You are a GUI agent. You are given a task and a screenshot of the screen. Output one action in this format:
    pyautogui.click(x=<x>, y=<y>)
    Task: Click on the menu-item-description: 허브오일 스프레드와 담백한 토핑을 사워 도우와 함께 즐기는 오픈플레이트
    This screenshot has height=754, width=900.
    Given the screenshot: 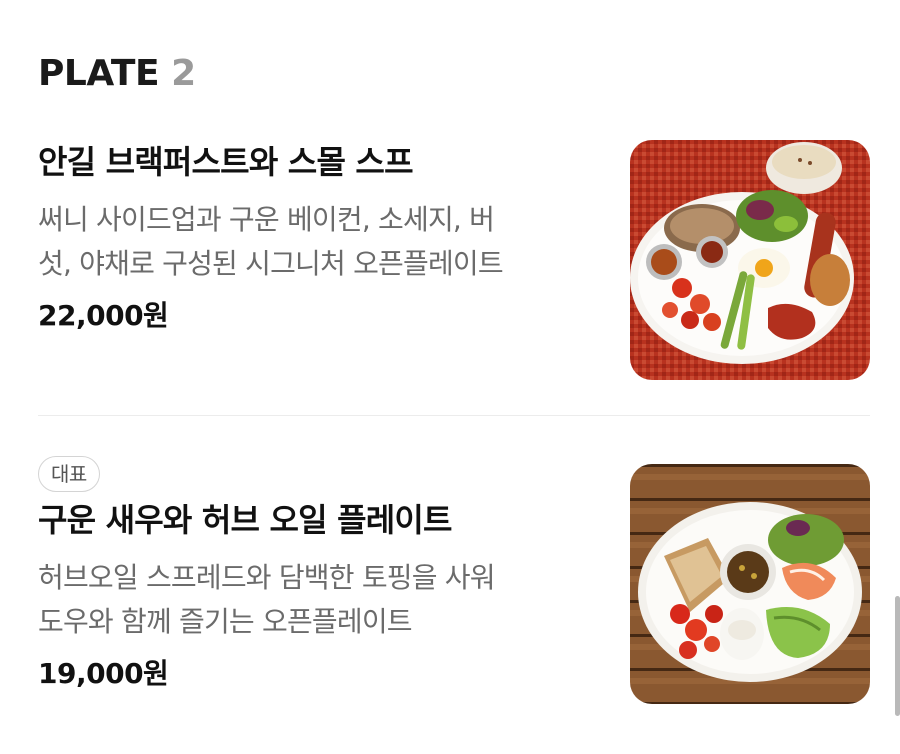 What is the action you would take?
    pyautogui.click(x=318, y=600)
    